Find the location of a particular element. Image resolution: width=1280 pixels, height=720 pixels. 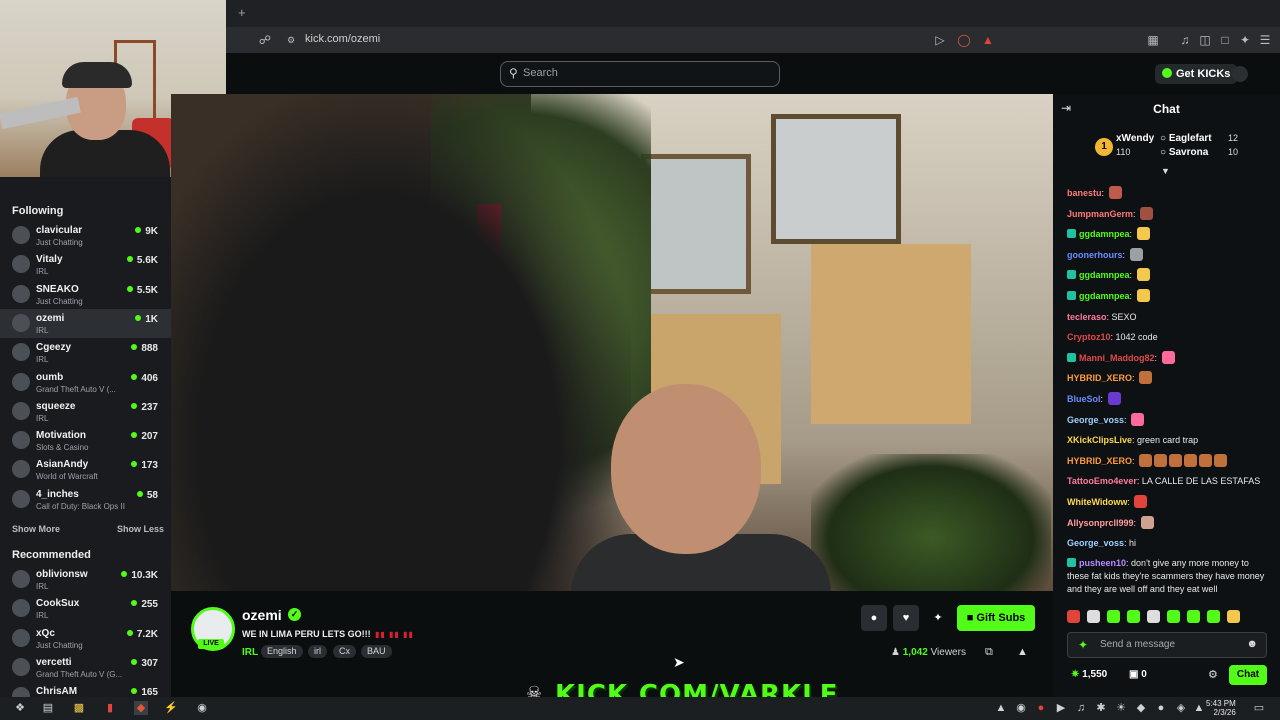

get-kicks-button: Get KICKs is located at coordinates (1196, 74).